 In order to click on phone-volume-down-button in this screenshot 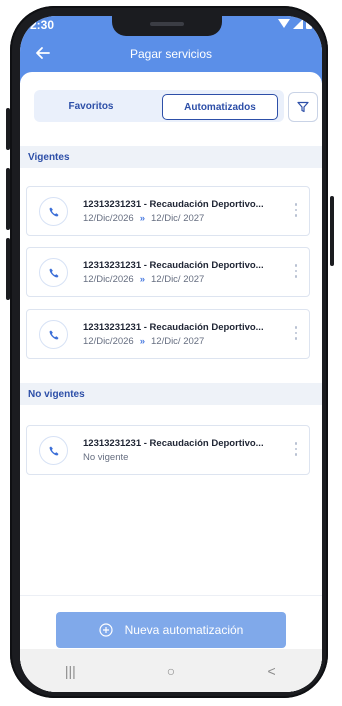, I will do `click(8, 269)`.